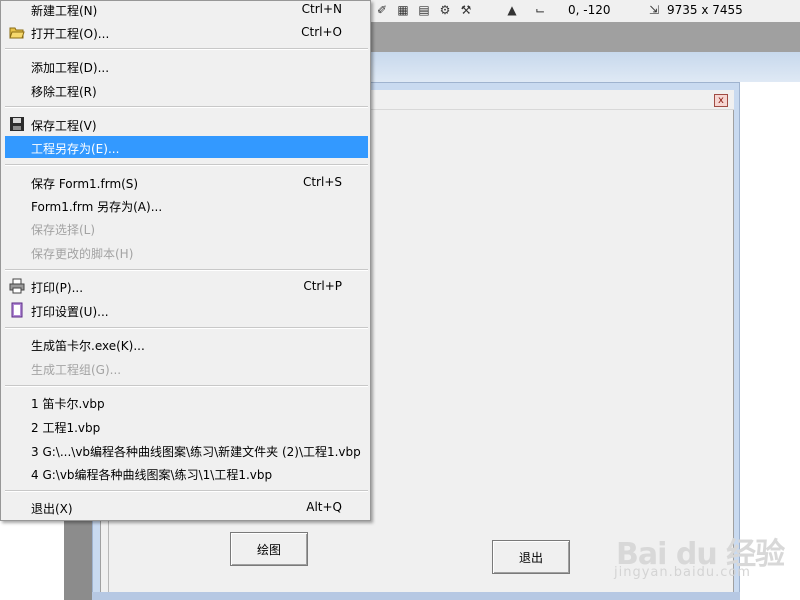 The image size is (800, 600). Describe the element at coordinates (706, 557) in the screenshot. I see `baidu-watermark: Bai du 经验 jingyan.baidu.com` at that location.